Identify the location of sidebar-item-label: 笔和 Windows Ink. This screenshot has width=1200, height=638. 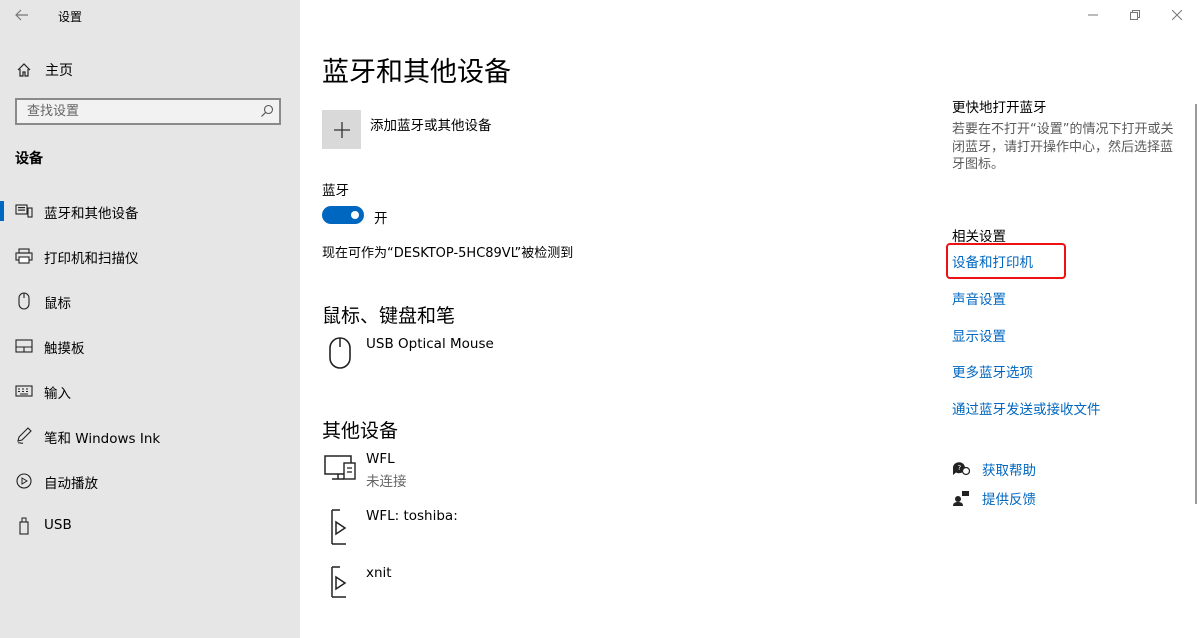
(102, 439).